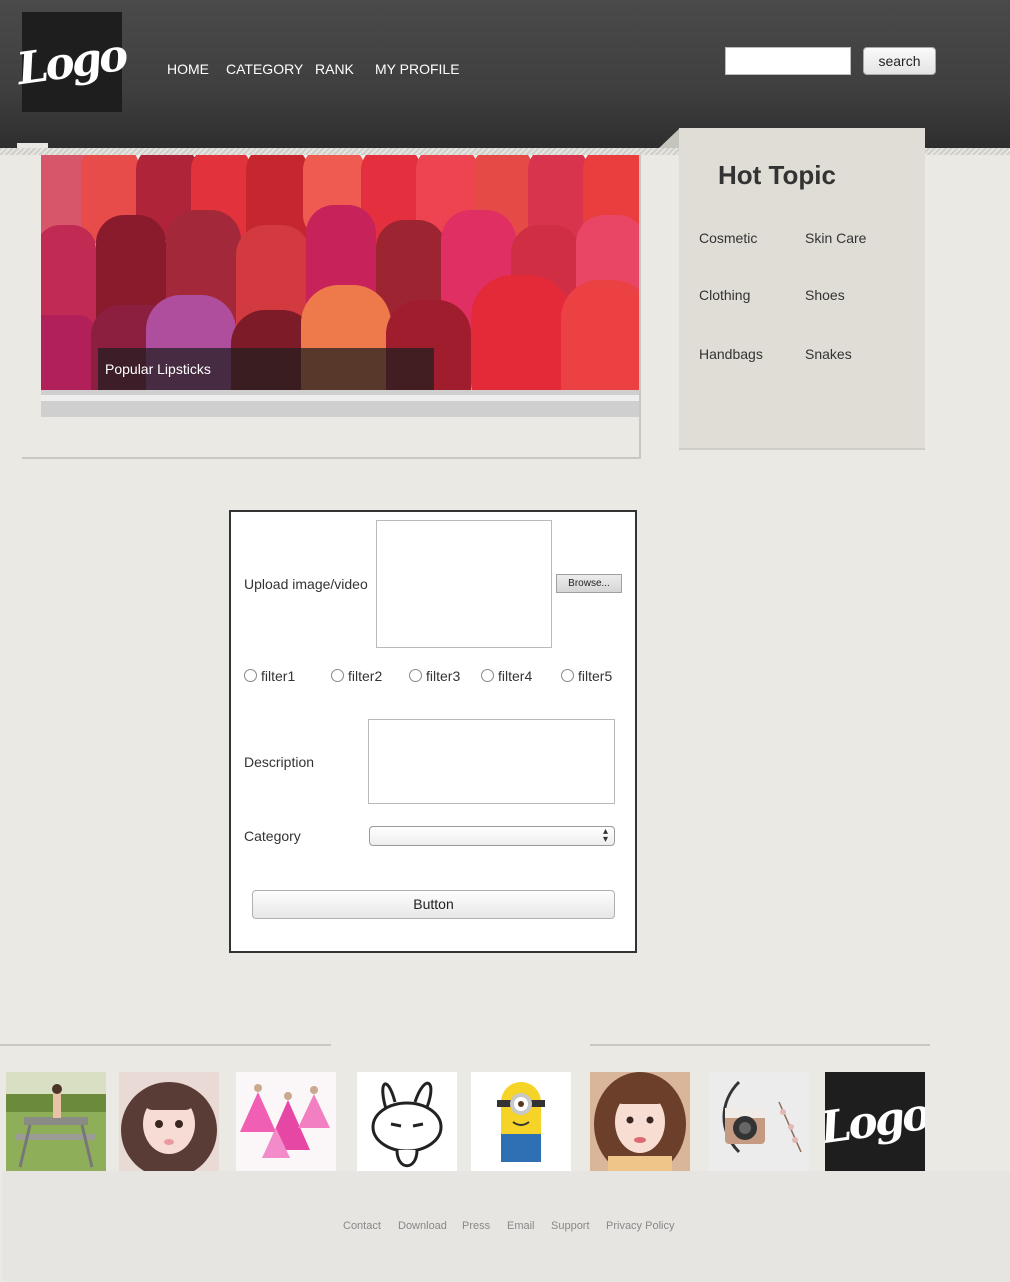 Image resolution: width=1010 pixels, height=1282 pixels. Describe the element at coordinates (417, 69) in the screenshot. I see `nav-my-profile: MY PROFILE` at that location.